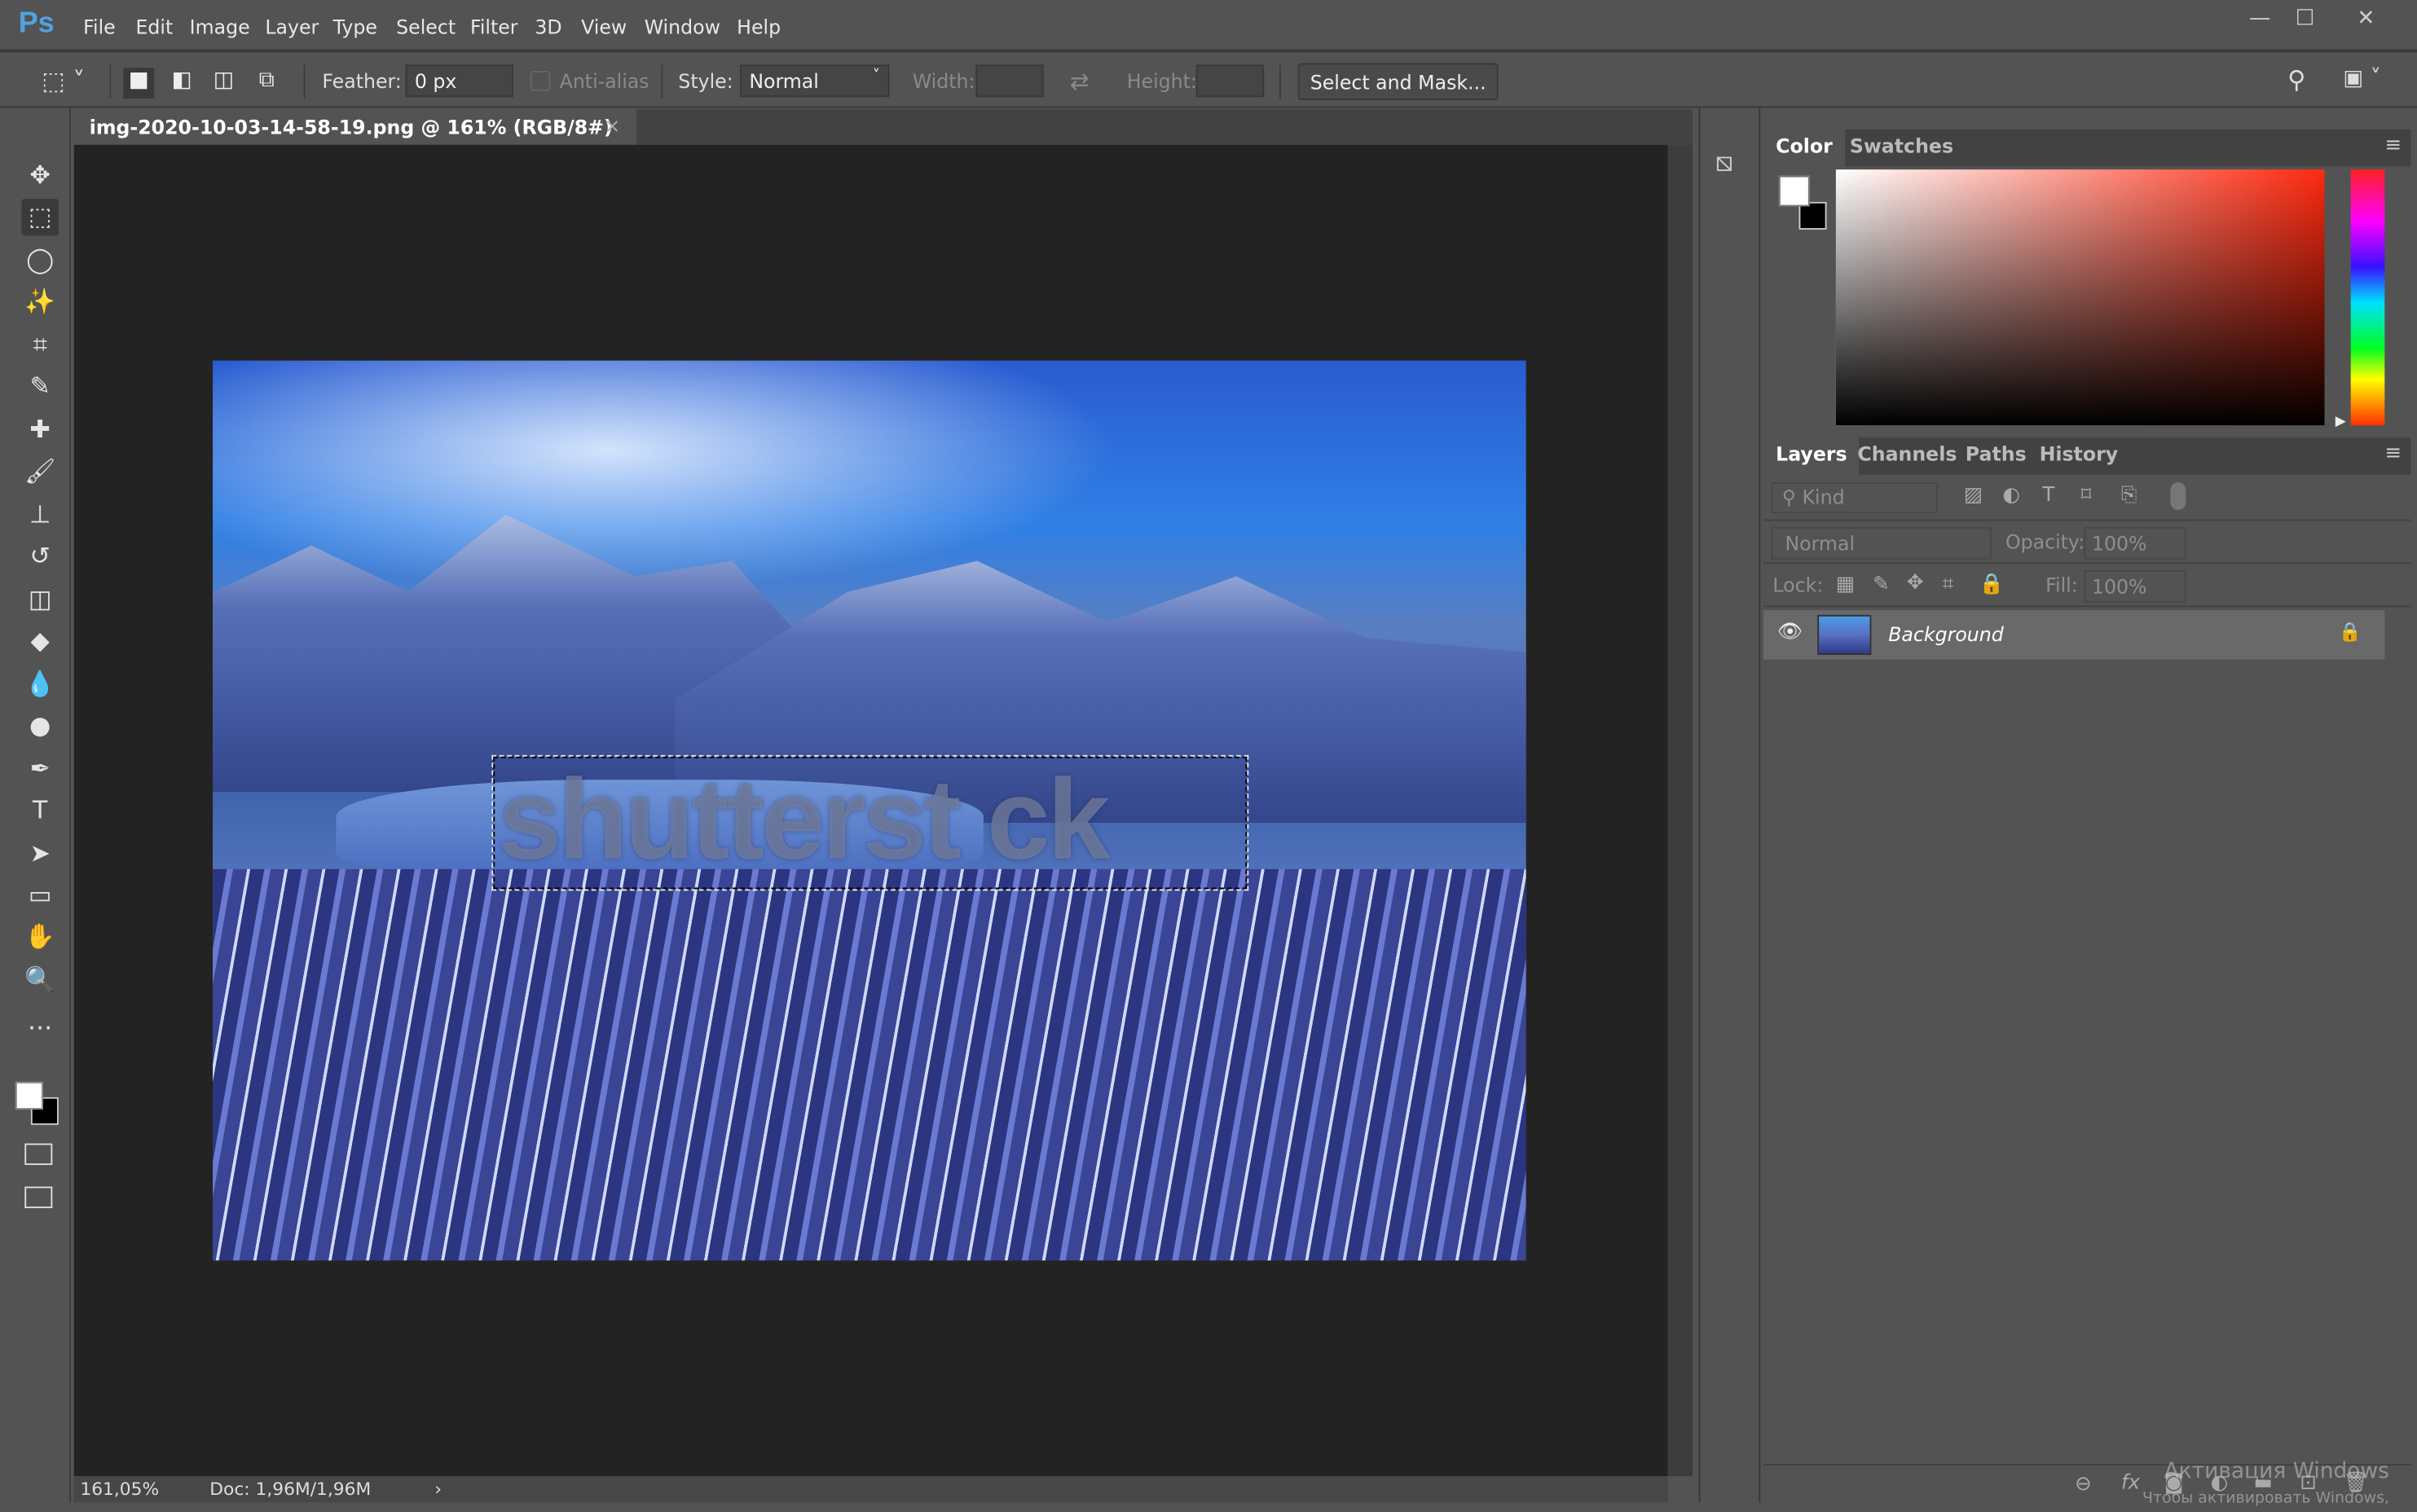 The height and width of the screenshot is (1512, 2417). What do you see at coordinates (2296, 79) in the screenshot?
I see `search-icon: ⚲` at bounding box center [2296, 79].